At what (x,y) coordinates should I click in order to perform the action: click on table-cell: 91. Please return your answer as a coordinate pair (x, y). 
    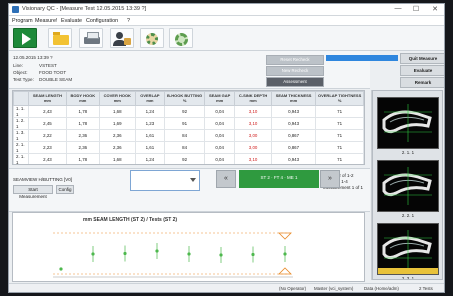
    Looking at the image, I should click on (185, 123).